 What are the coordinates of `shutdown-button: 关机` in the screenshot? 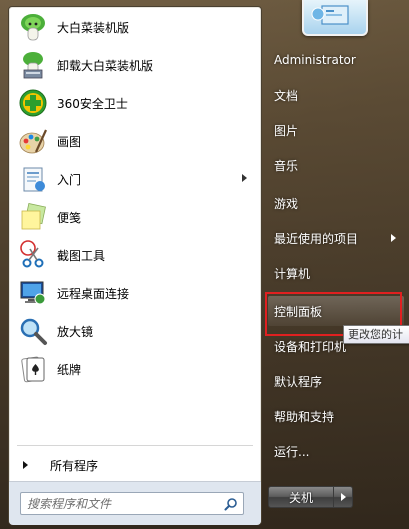 It's located at (301, 497).